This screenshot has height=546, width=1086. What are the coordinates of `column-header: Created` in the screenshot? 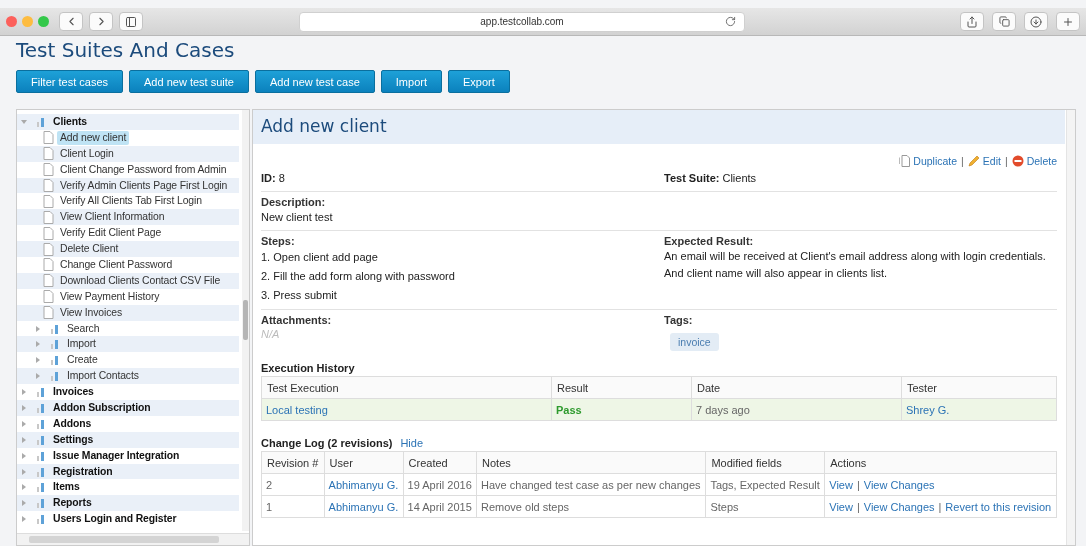 It's located at (440, 462).